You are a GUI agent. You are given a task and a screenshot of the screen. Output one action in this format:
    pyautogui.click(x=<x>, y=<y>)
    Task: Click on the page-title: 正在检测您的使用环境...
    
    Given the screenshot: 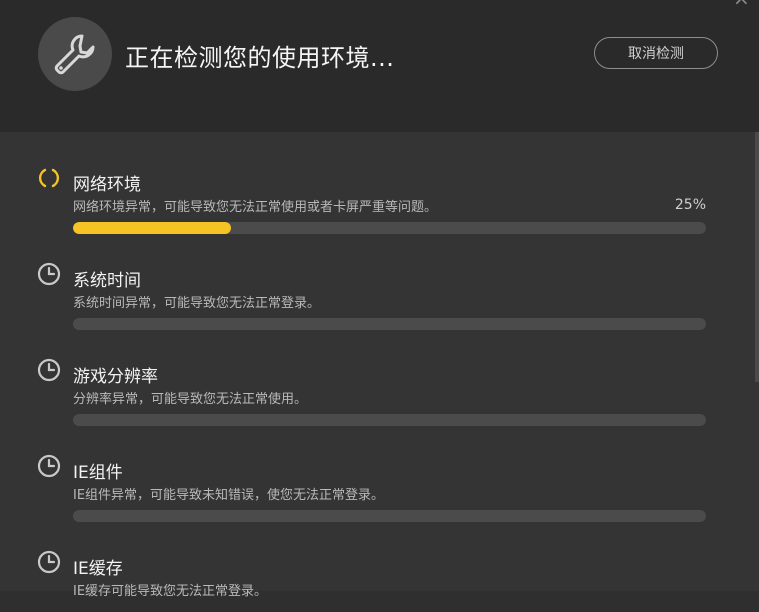 What is the action you would take?
    pyautogui.click(x=260, y=58)
    